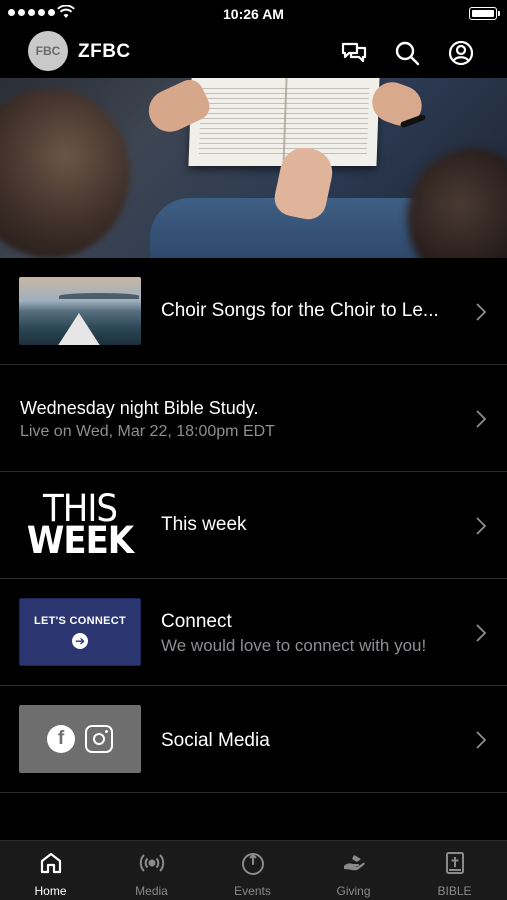 Image resolution: width=507 pixels, height=900 pixels. Describe the element at coordinates (252, 864) in the screenshot. I see `events-icon` at that location.